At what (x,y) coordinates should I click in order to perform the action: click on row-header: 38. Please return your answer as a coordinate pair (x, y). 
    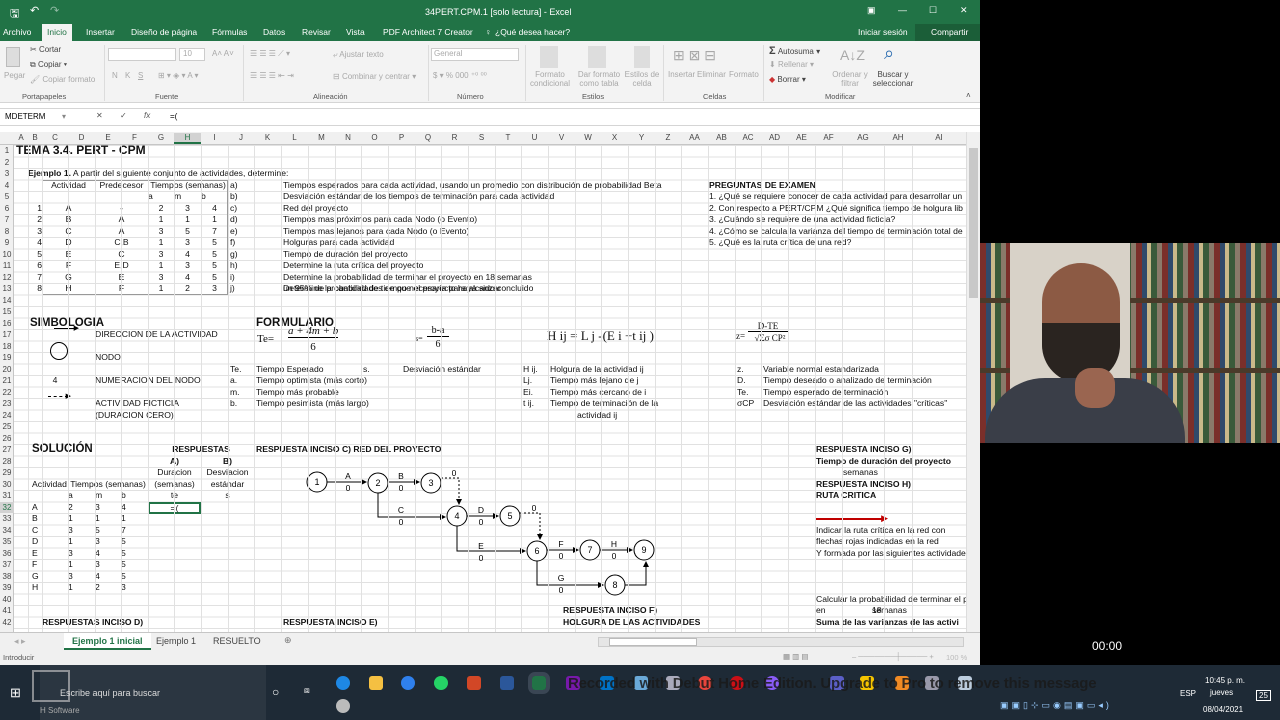
    Looking at the image, I should click on (7, 577).